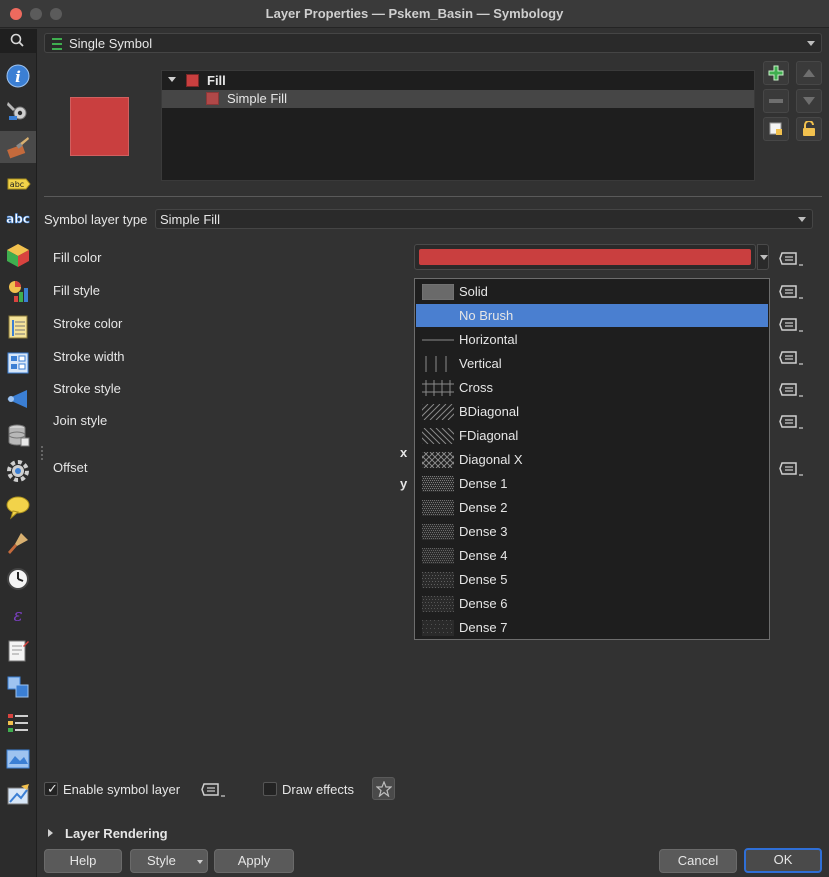 This screenshot has height=877, width=829. What do you see at coordinates (18, 76) in the screenshot?
I see `sidebar-item-information: i` at bounding box center [18, 76].